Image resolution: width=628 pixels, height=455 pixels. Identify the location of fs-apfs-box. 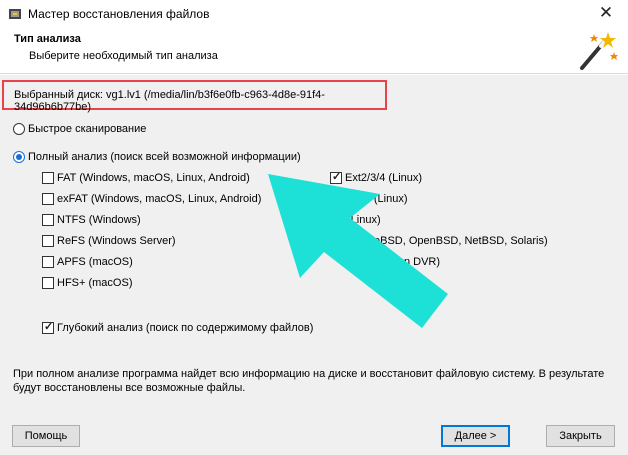
(48, 262).